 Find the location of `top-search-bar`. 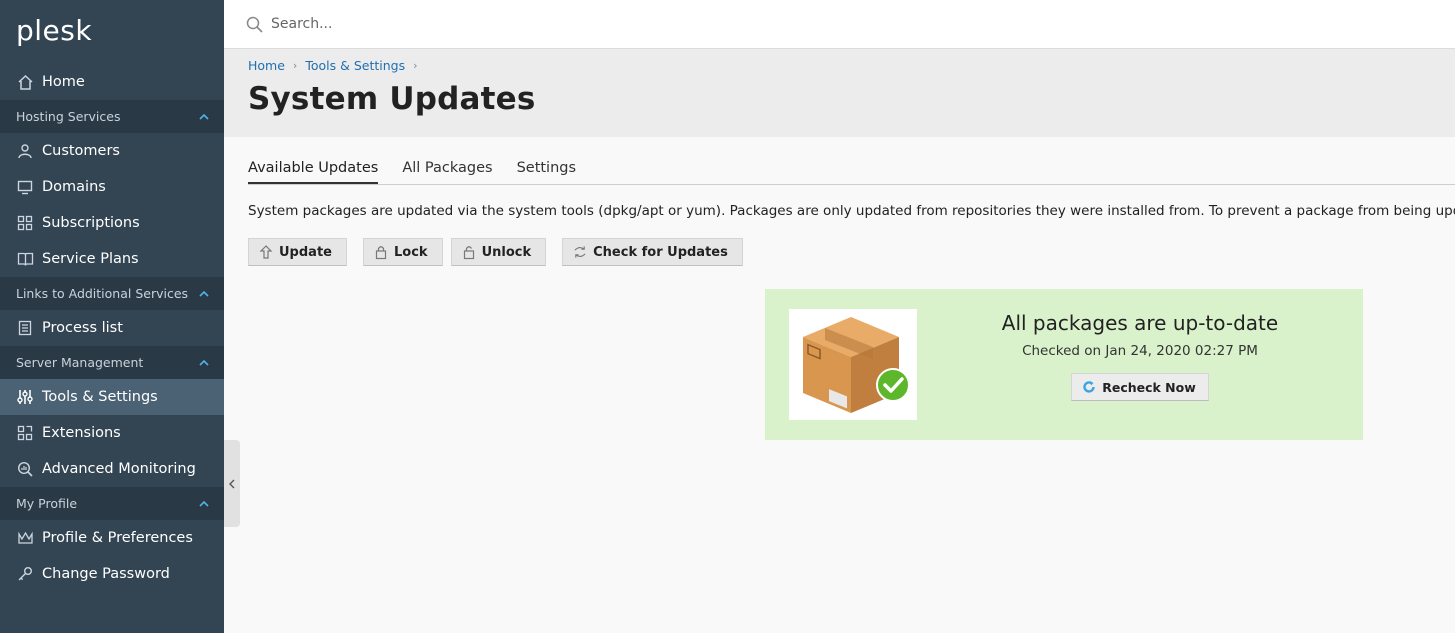

top-search-bar is located at coordinates (839, 24).